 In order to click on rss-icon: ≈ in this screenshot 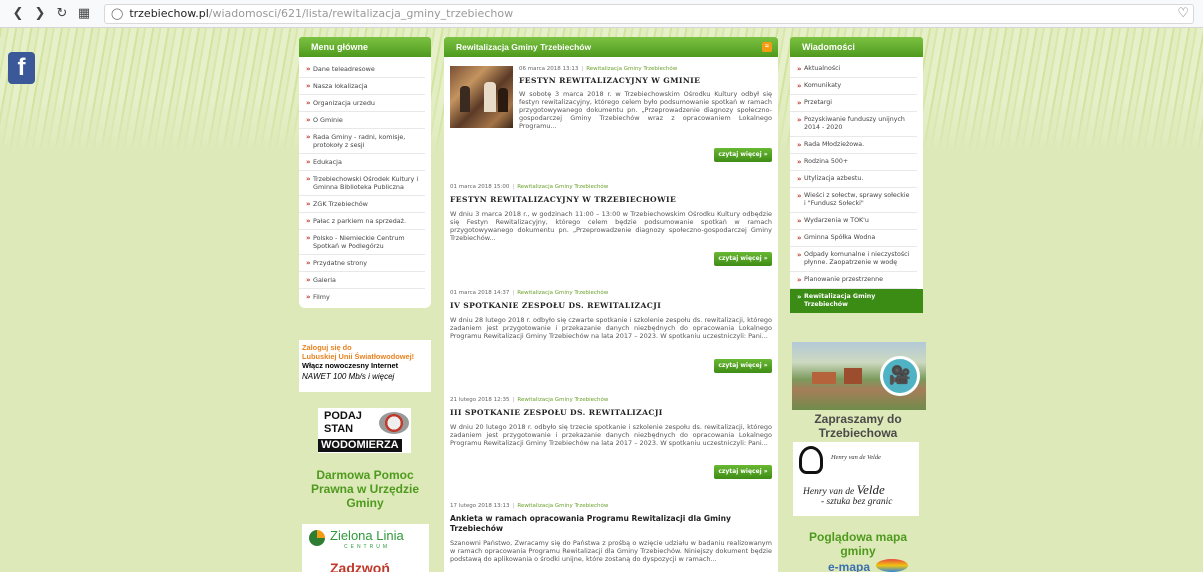, I will do `click(767, 47)`.